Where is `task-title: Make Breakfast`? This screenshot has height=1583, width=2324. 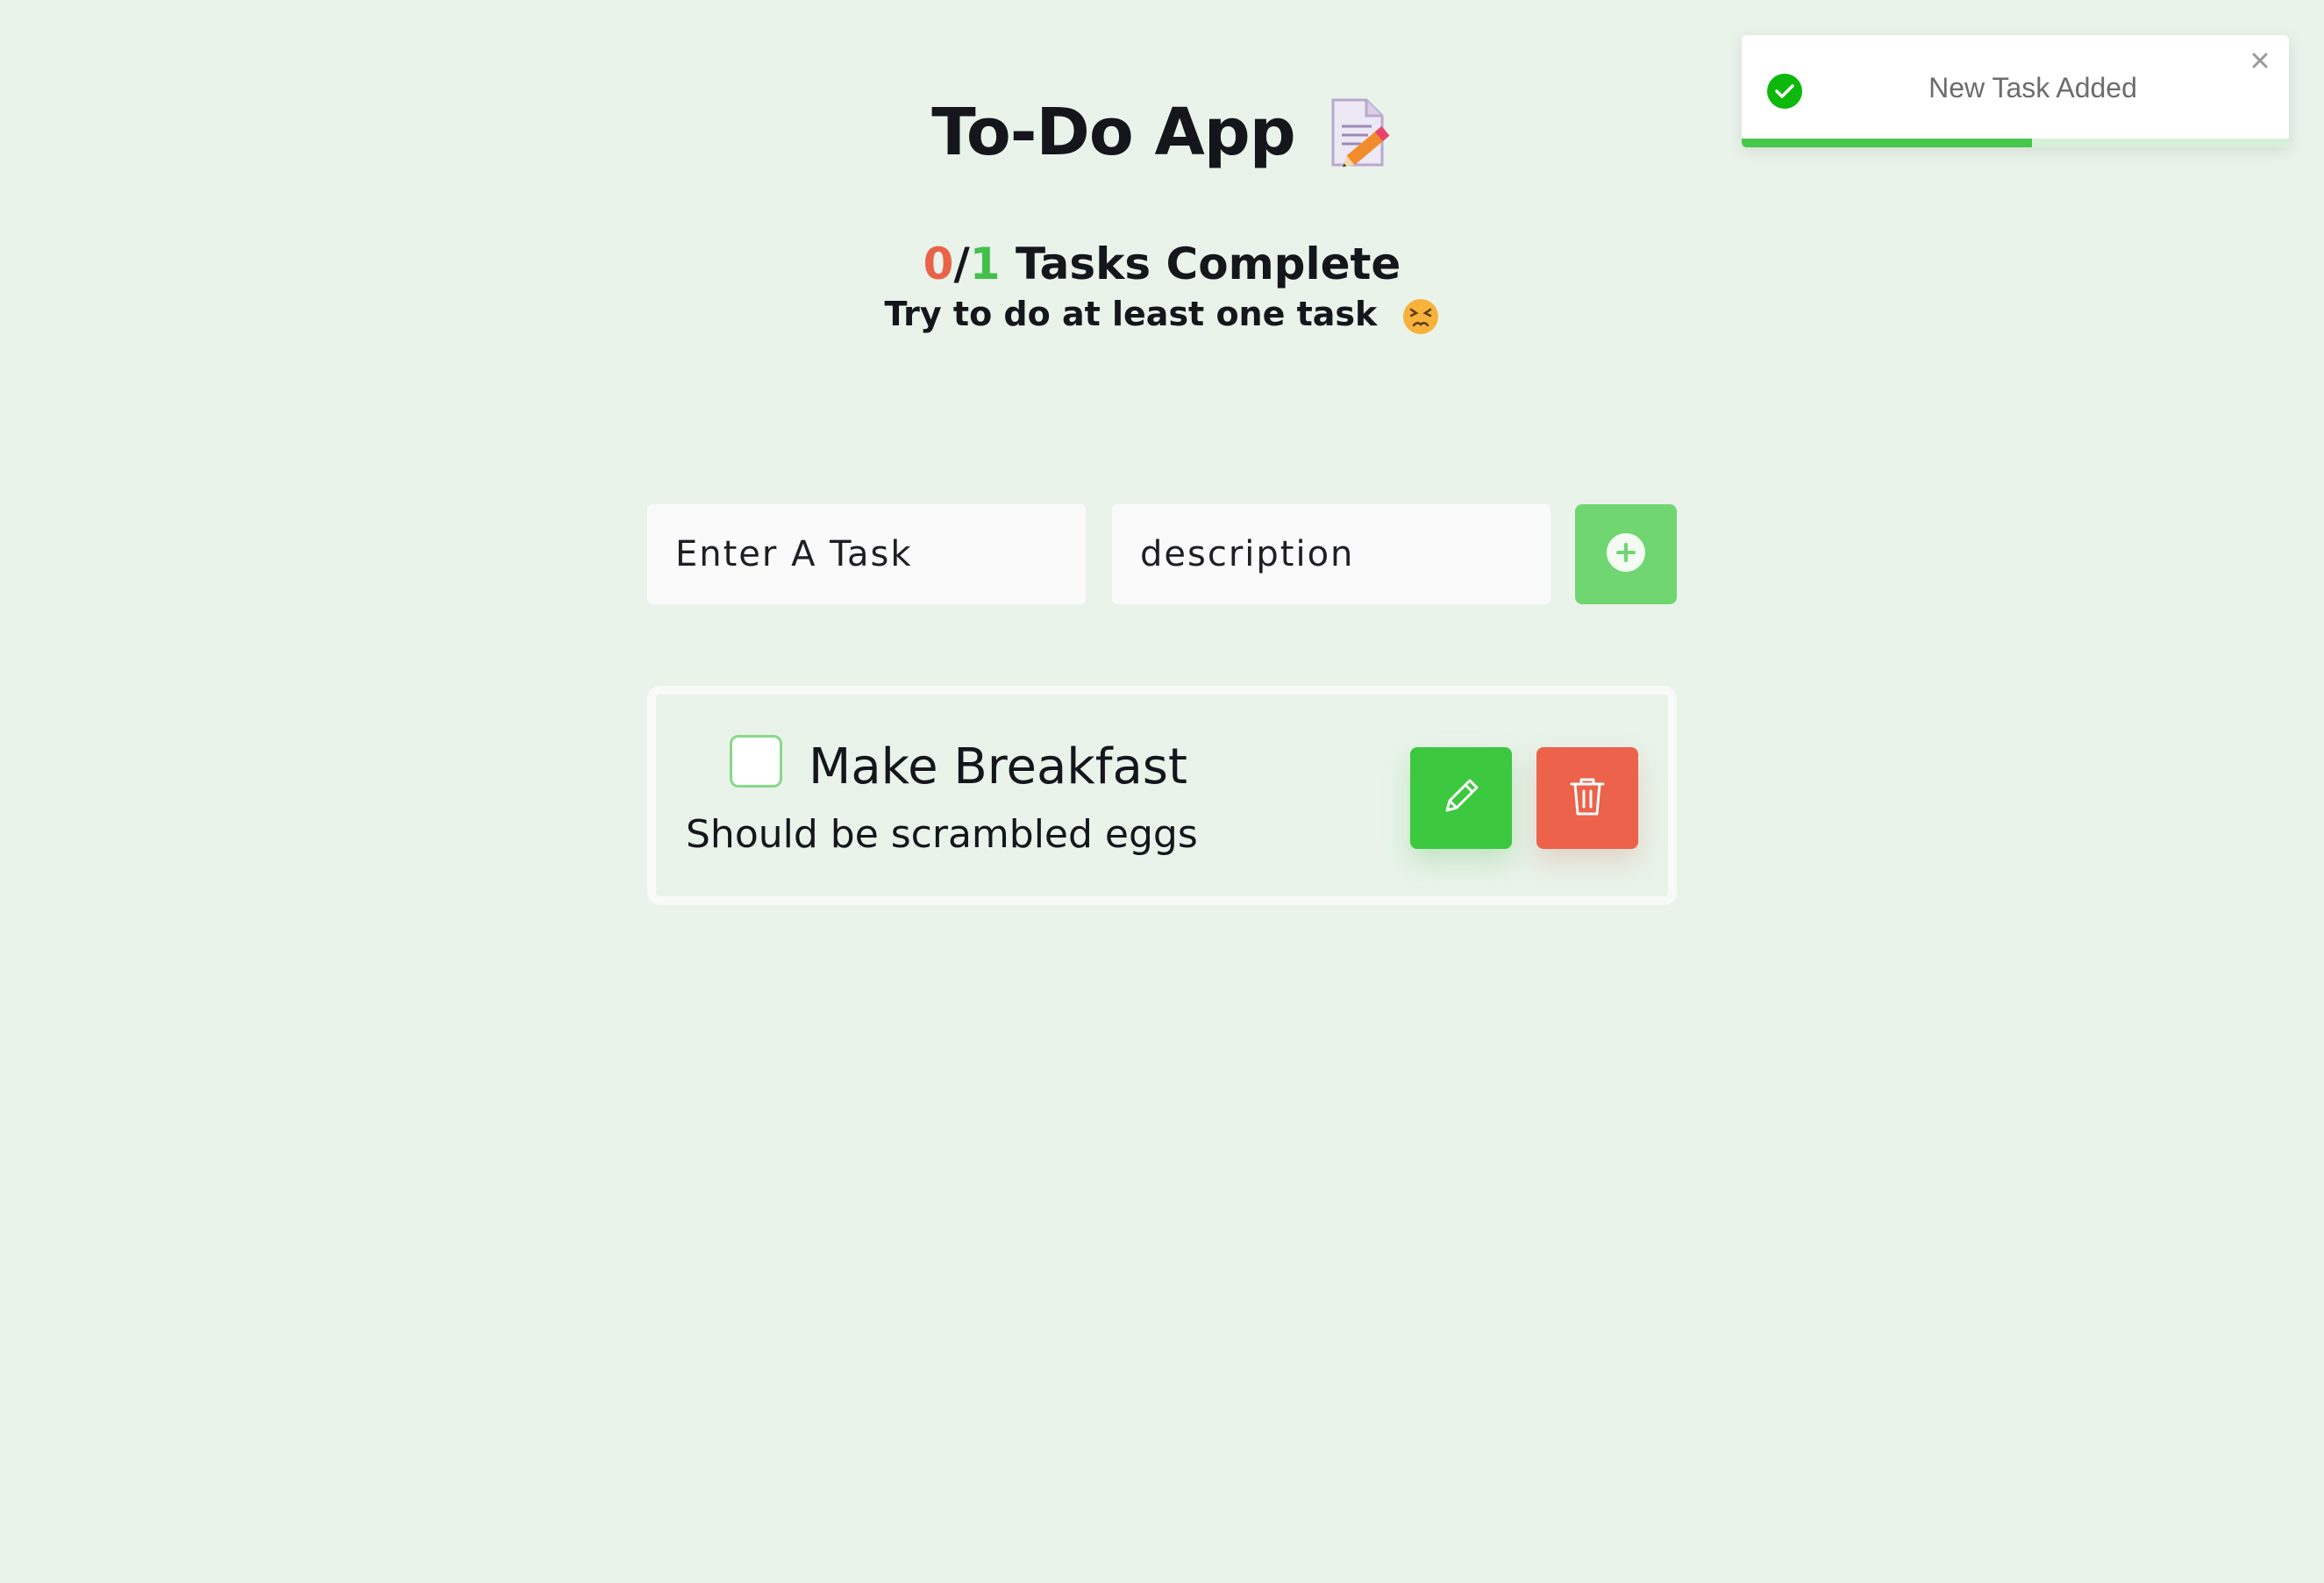
task-title: Make Breakfast is located at coordinates (998, 766).